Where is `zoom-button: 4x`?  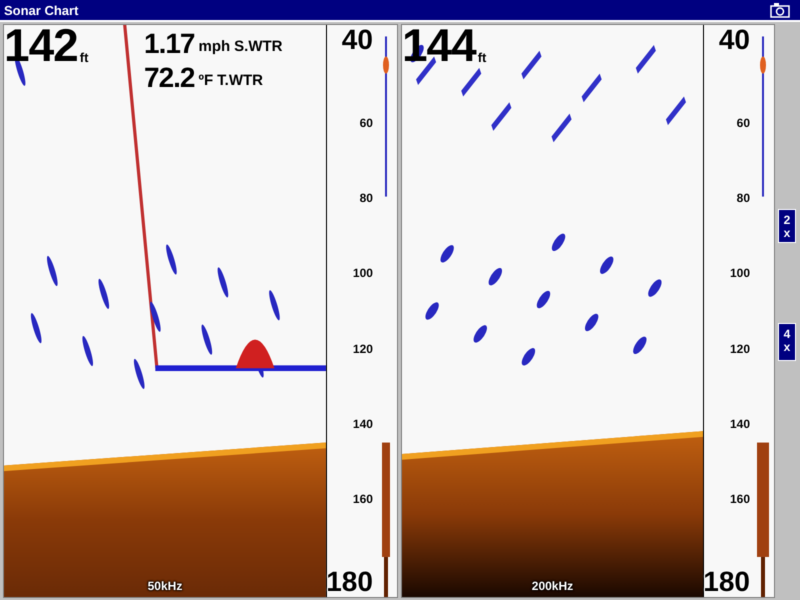
zoom-button: 4x is located at coordinates (787, 342).